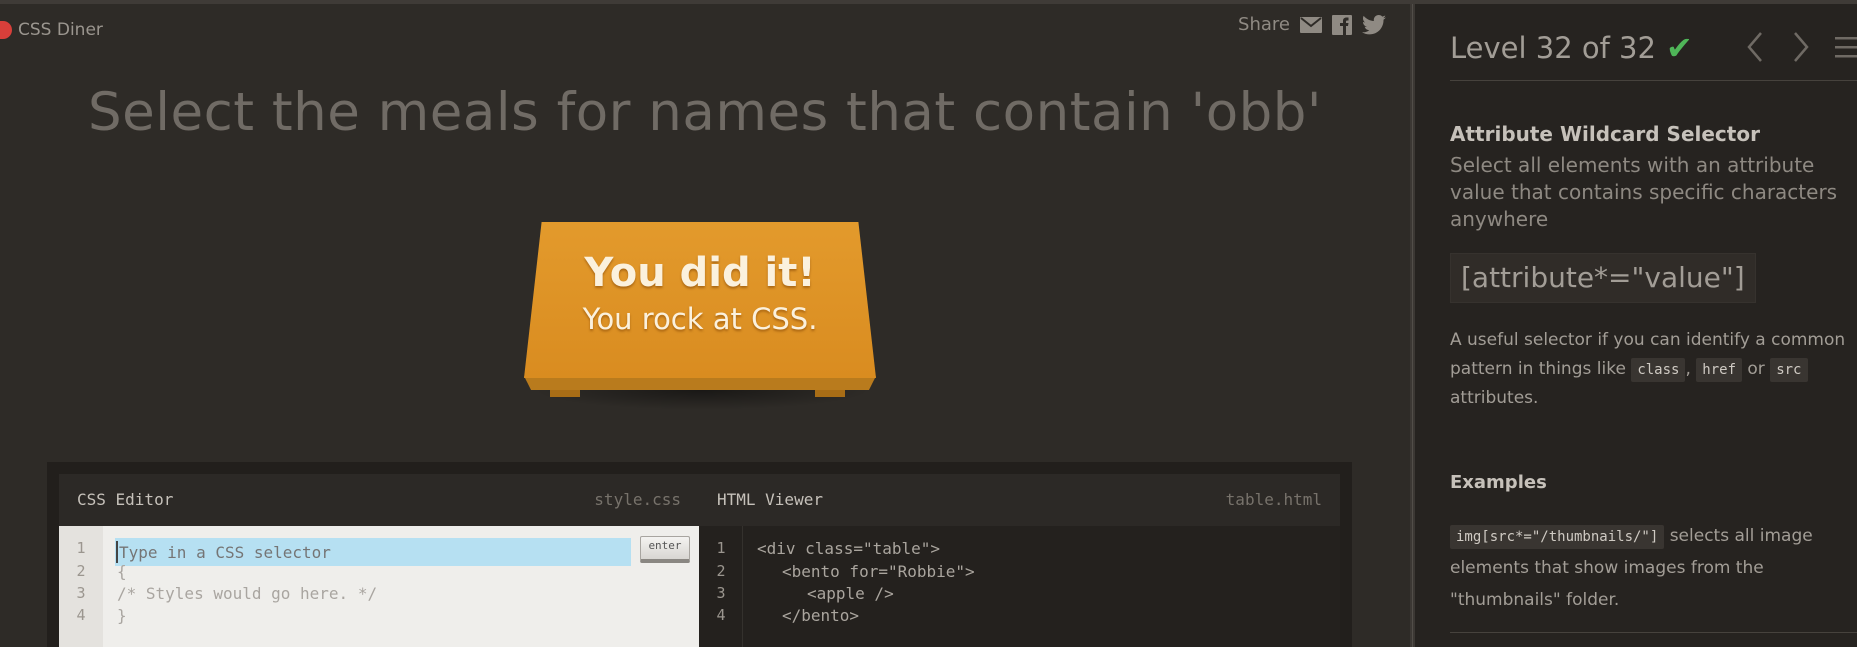 This screenshot has width=1857, height=647. What do you see at coordinates (1553, 48) in the screenshot?
I see `level-label: Level 32 of 32` at bounding box center [1553, 48].